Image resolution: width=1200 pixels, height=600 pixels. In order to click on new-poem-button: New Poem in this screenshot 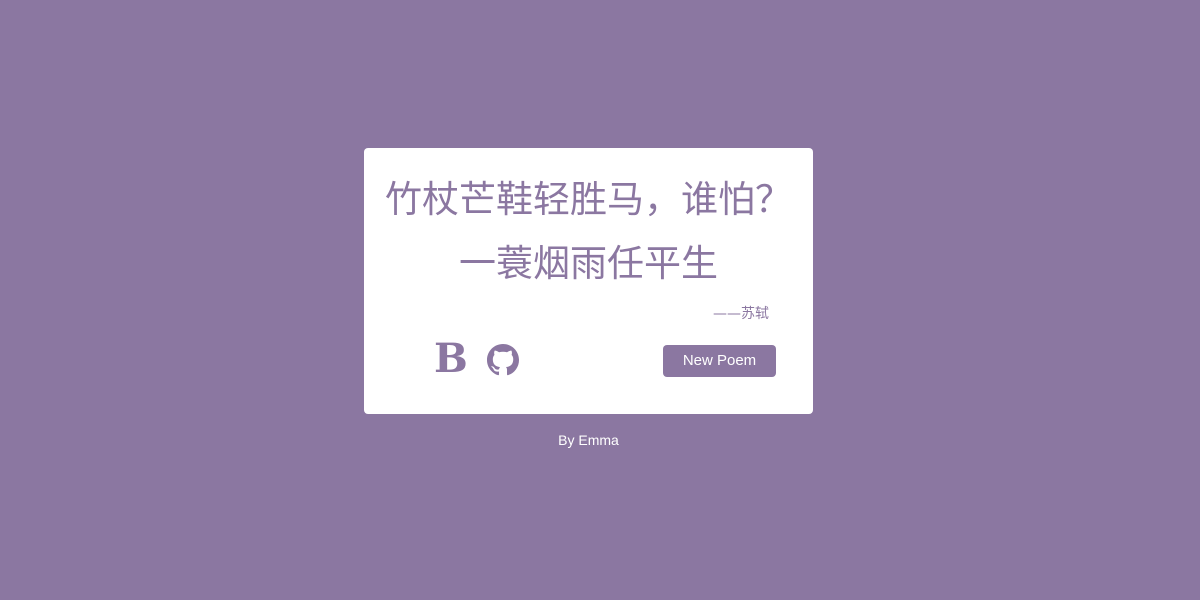, I will do `click(719, 361)`.